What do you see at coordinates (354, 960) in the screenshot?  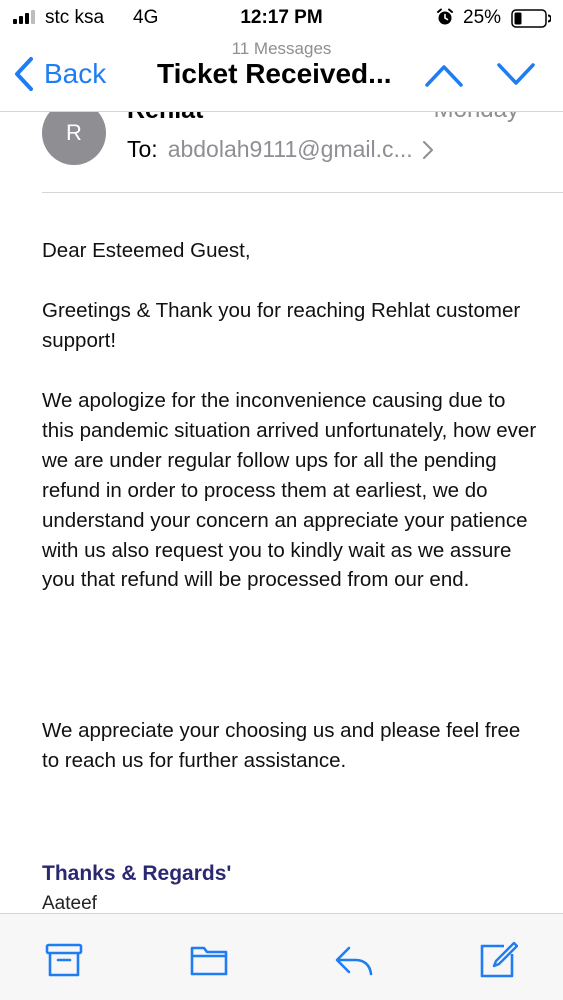 I see `reply-icon` at bounding box center [354, 960].